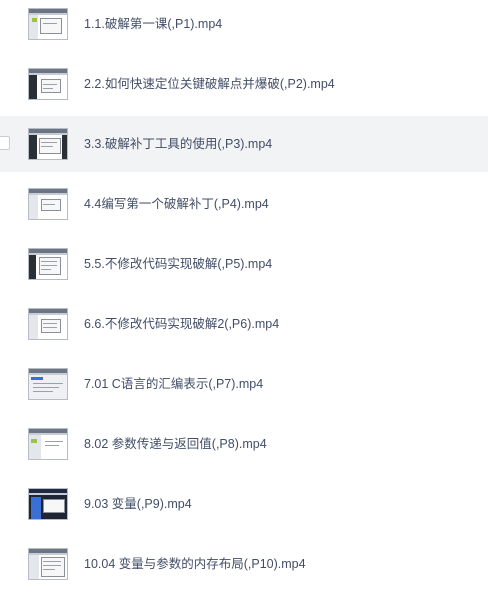  Describe the element at coordinates (195, 564) in the screenshot. I see `file-name: 10.04 变量与参数的内存布局(,P10).mp4` at that location.